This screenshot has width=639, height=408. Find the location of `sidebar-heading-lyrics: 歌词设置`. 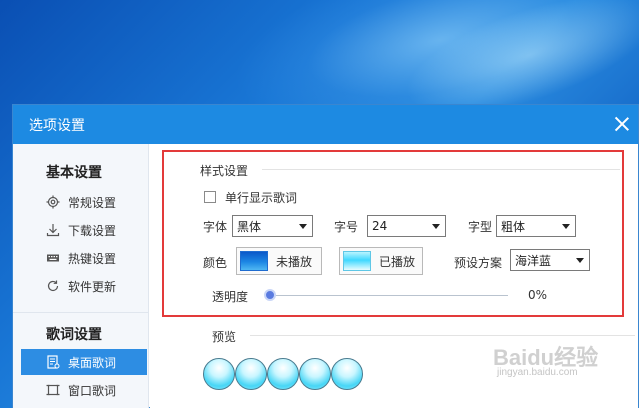

sidebar-heading-lyrics: 歌词设置 is located at coordinates (74, 335).